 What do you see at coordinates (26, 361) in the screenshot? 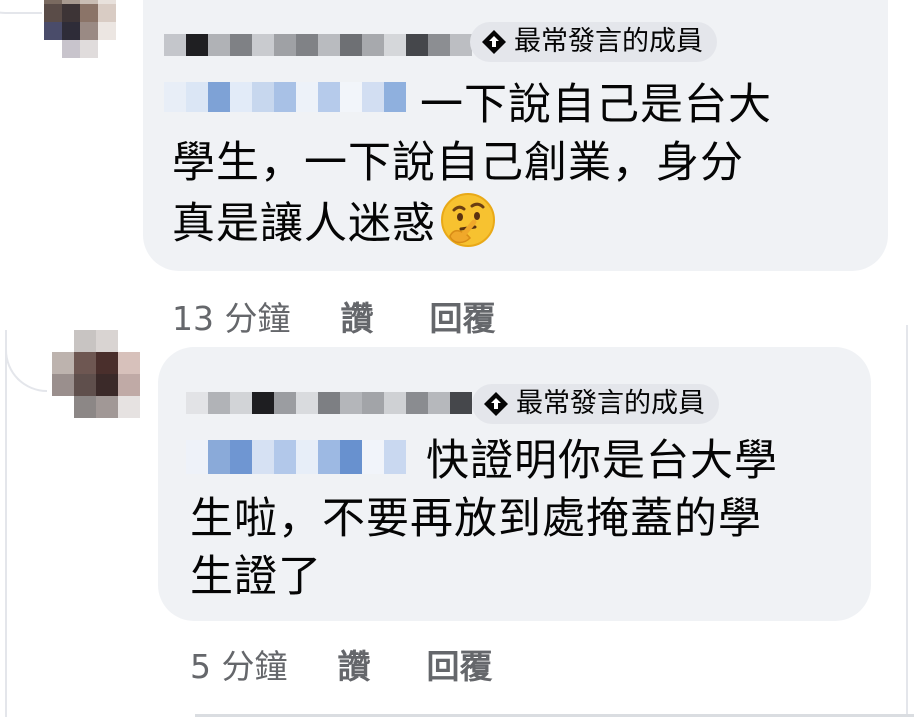
I see `reply-connector` at bounding box center [26, 361].